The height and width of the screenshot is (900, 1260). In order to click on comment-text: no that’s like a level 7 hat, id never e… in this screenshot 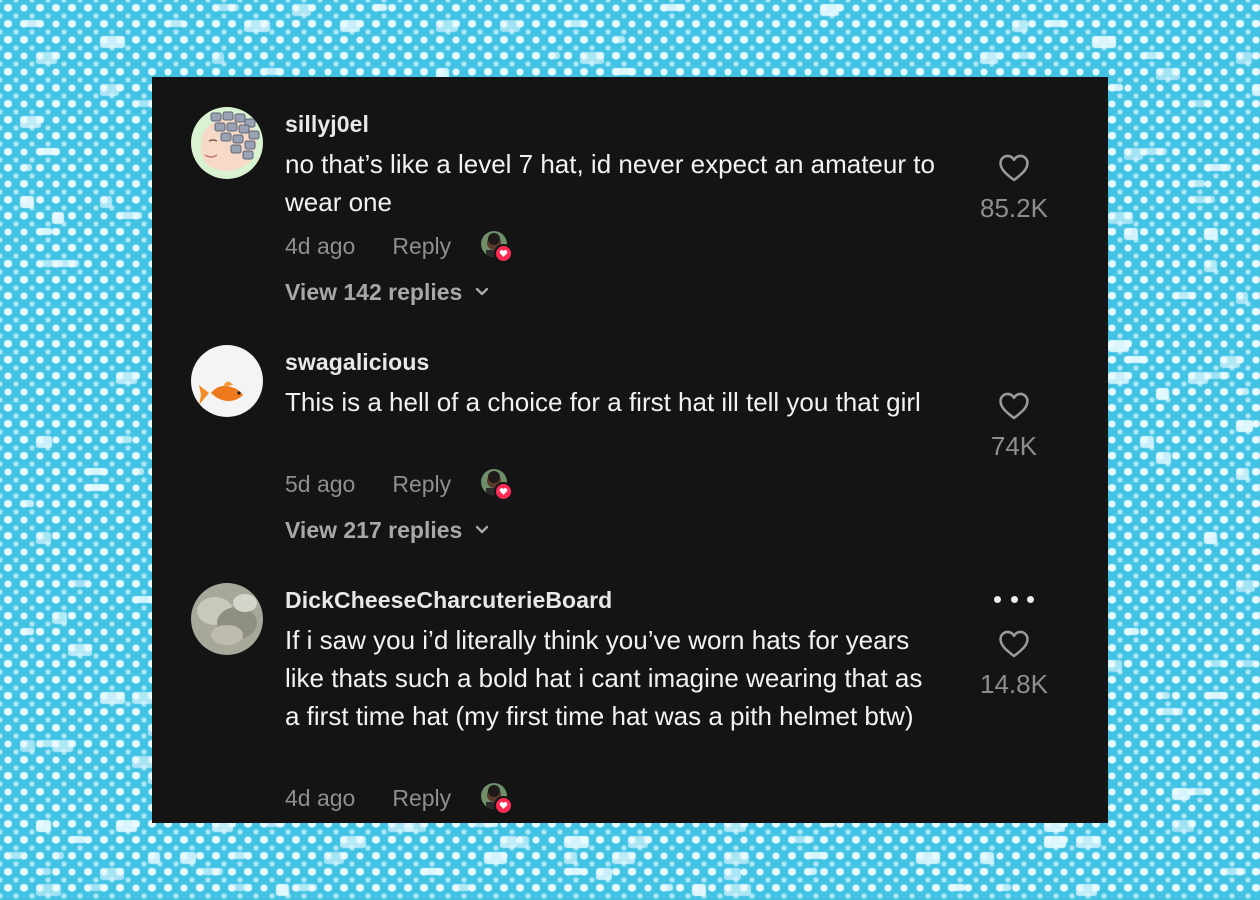, I will do `click(610, 183)`.